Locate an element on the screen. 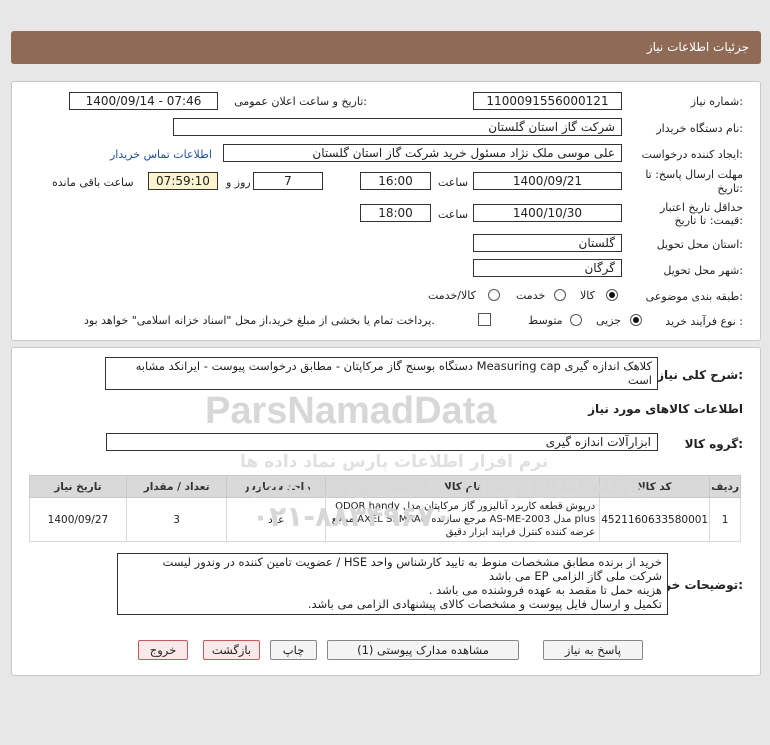 The width and height of the screenshot is (770, 745). category-goods-radio is located at coordinates (612, 295).